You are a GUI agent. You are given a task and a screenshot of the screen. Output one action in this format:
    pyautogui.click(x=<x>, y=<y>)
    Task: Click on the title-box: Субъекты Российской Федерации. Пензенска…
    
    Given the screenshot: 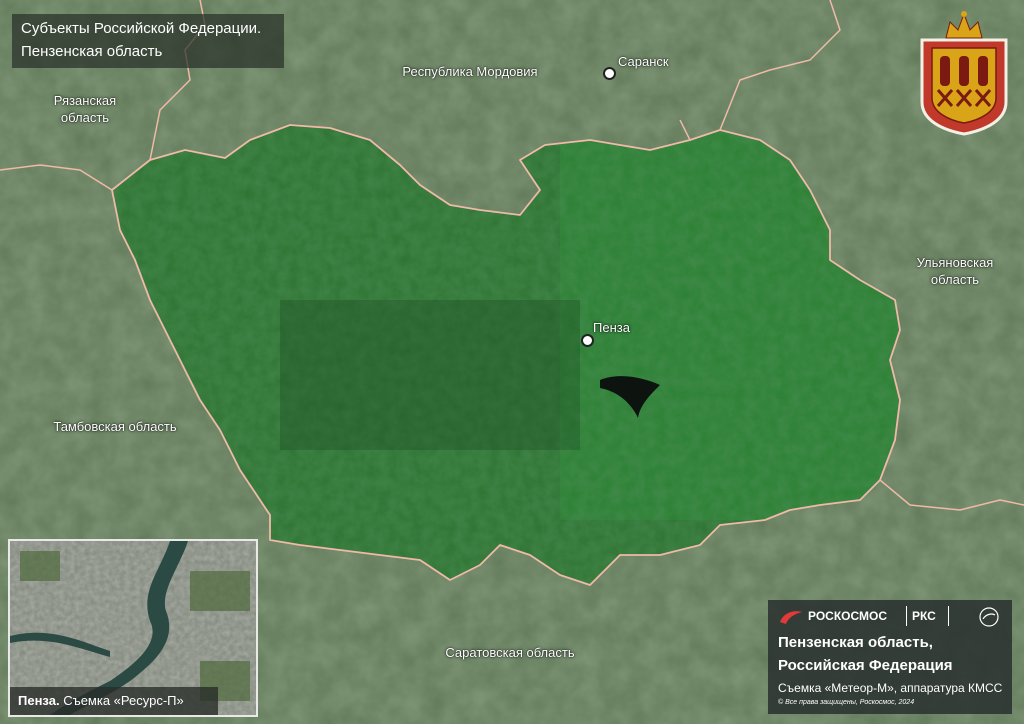 What is the action you would take?
    pyautogui.click(x=148, y=41)
    